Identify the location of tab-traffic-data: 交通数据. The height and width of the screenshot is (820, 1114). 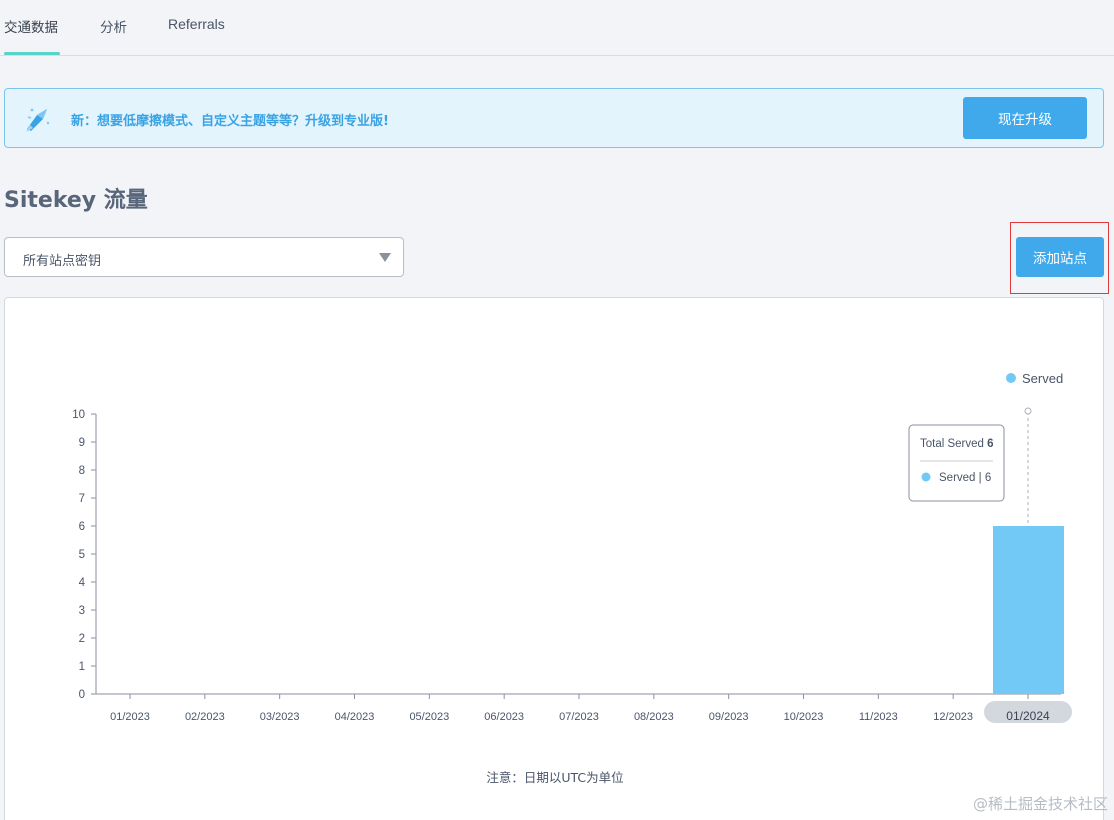
(31, 26).